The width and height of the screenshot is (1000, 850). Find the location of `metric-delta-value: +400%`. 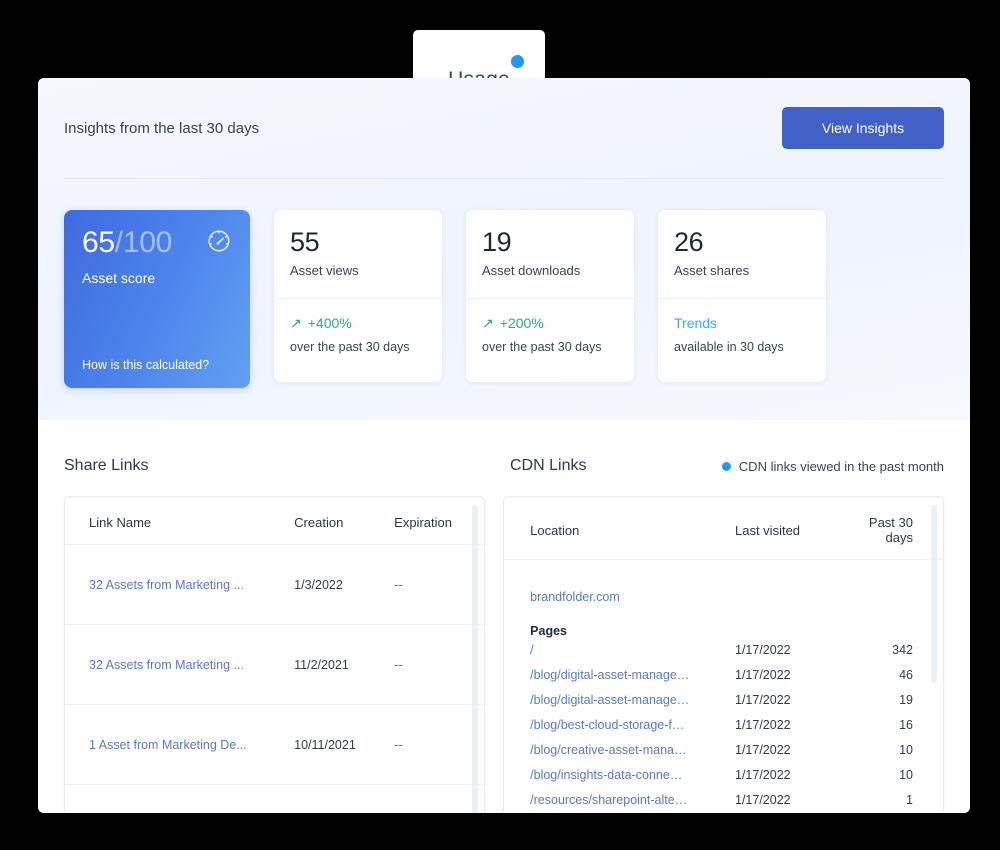

metric-delta-value: +400% is located at coordinates (329, 323).